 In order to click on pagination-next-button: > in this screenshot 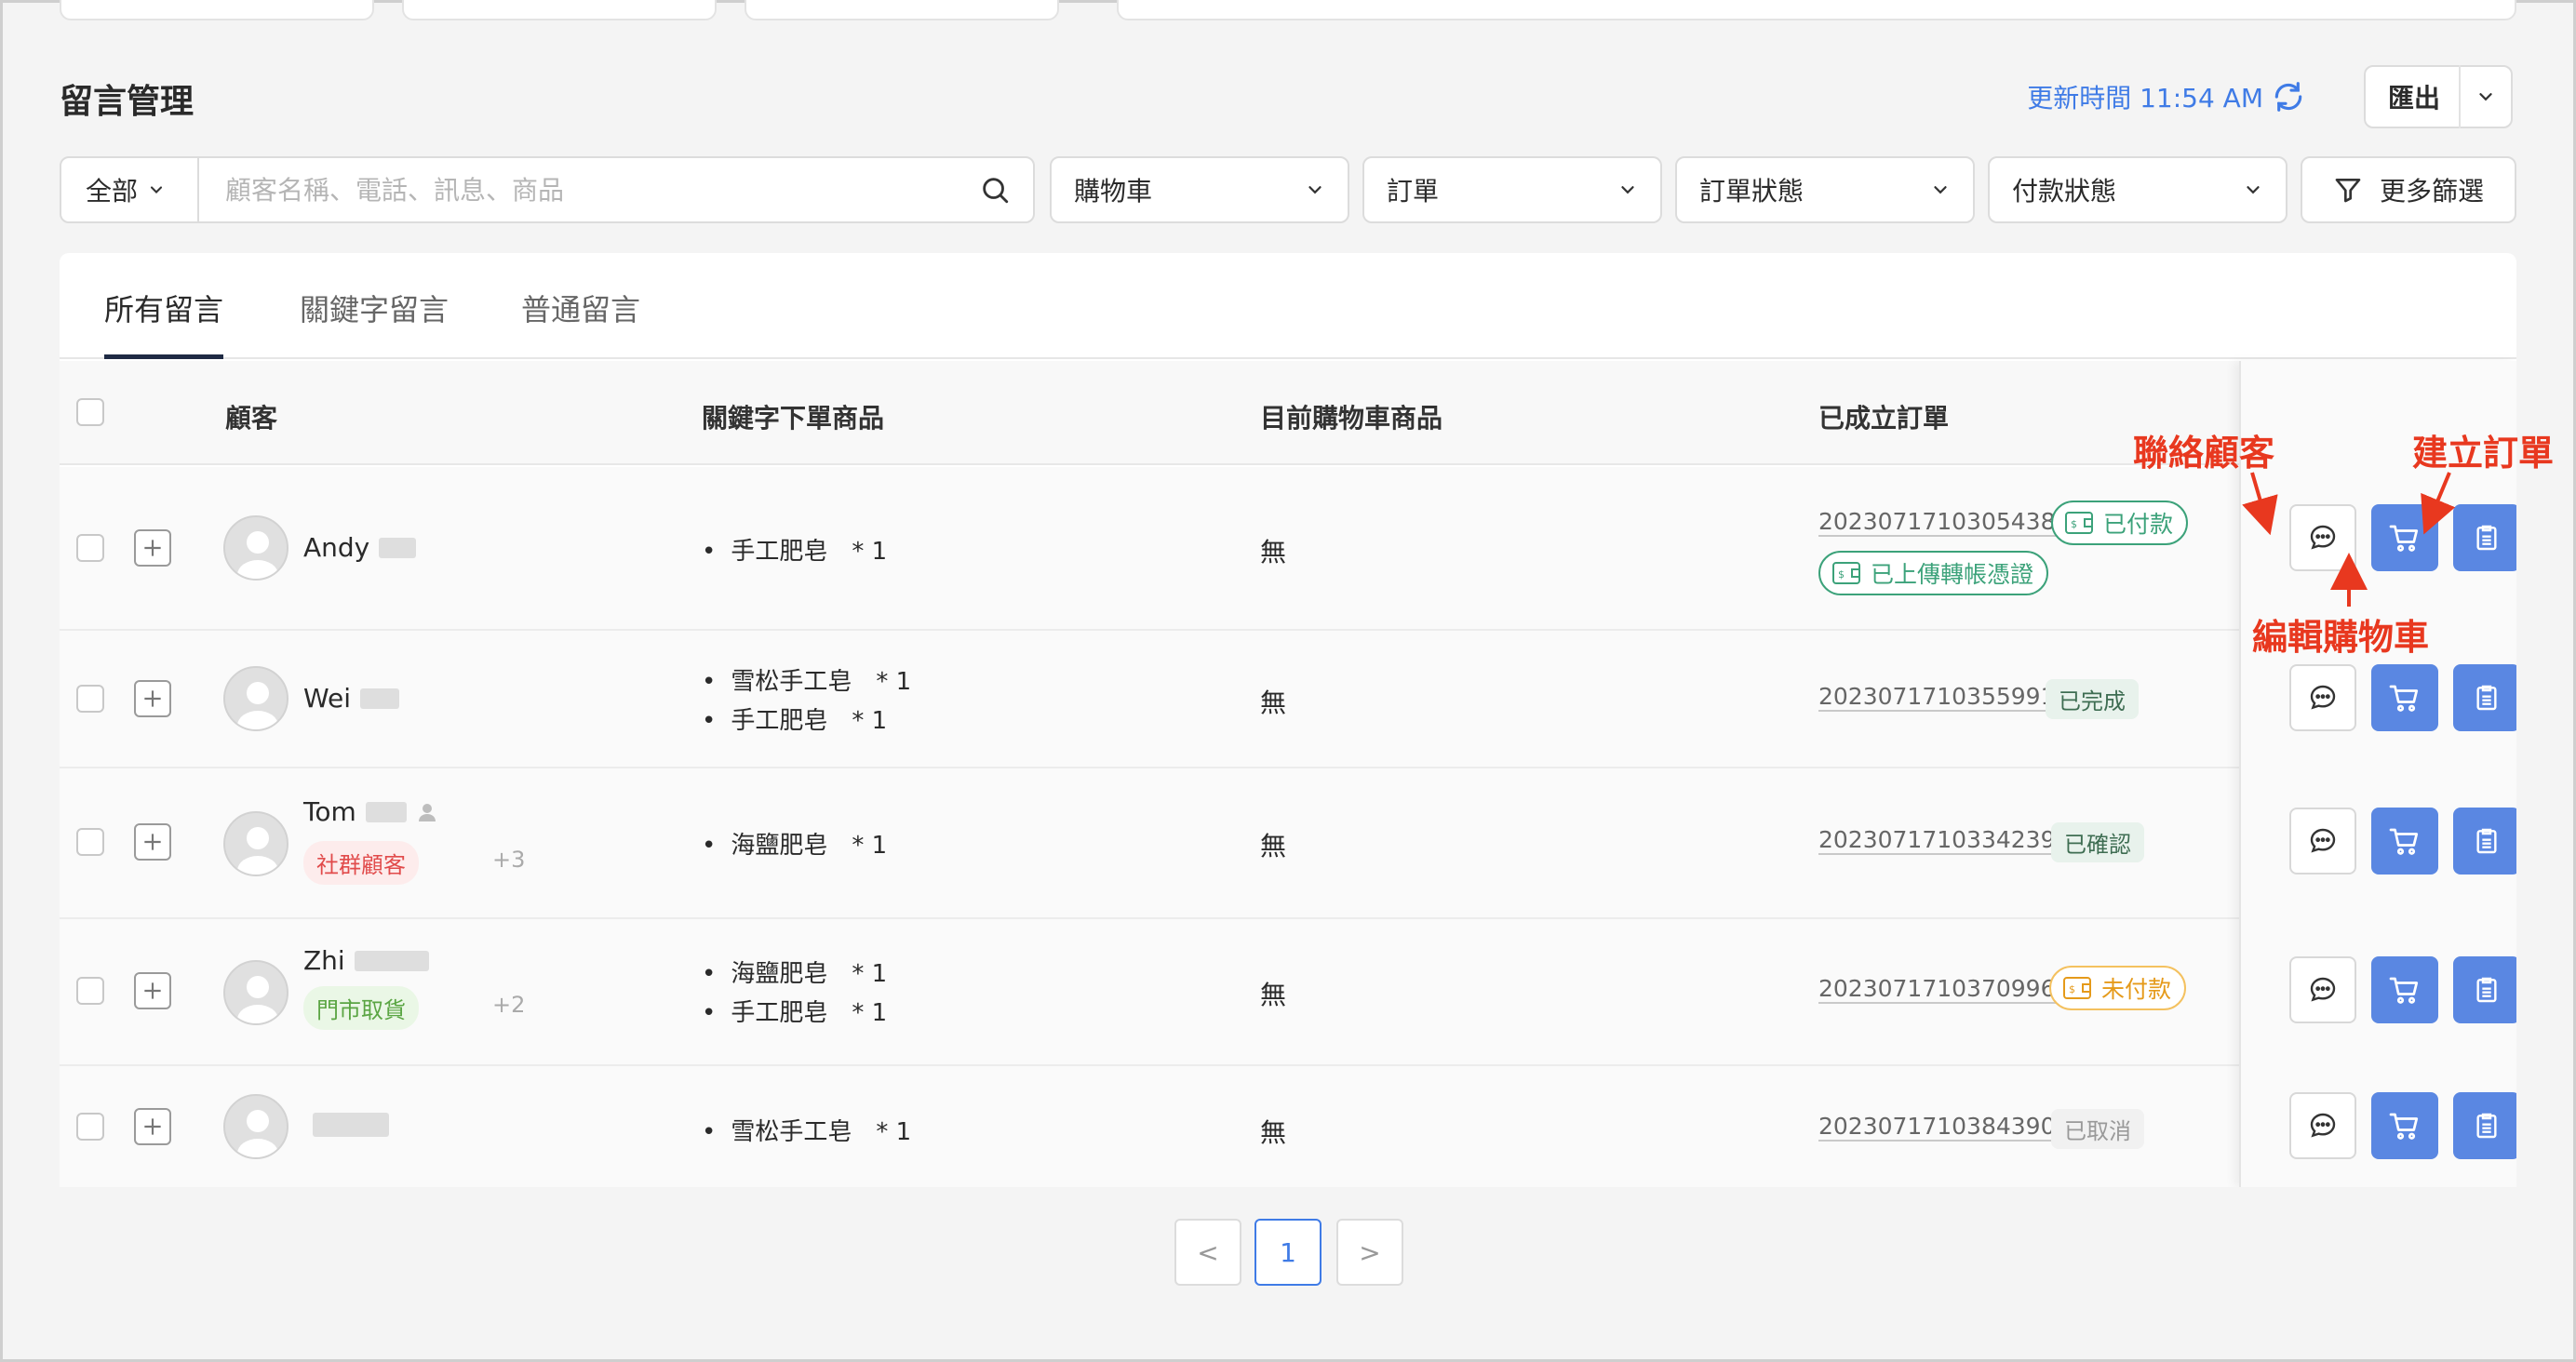, I will do `click(1369, 1252)`.